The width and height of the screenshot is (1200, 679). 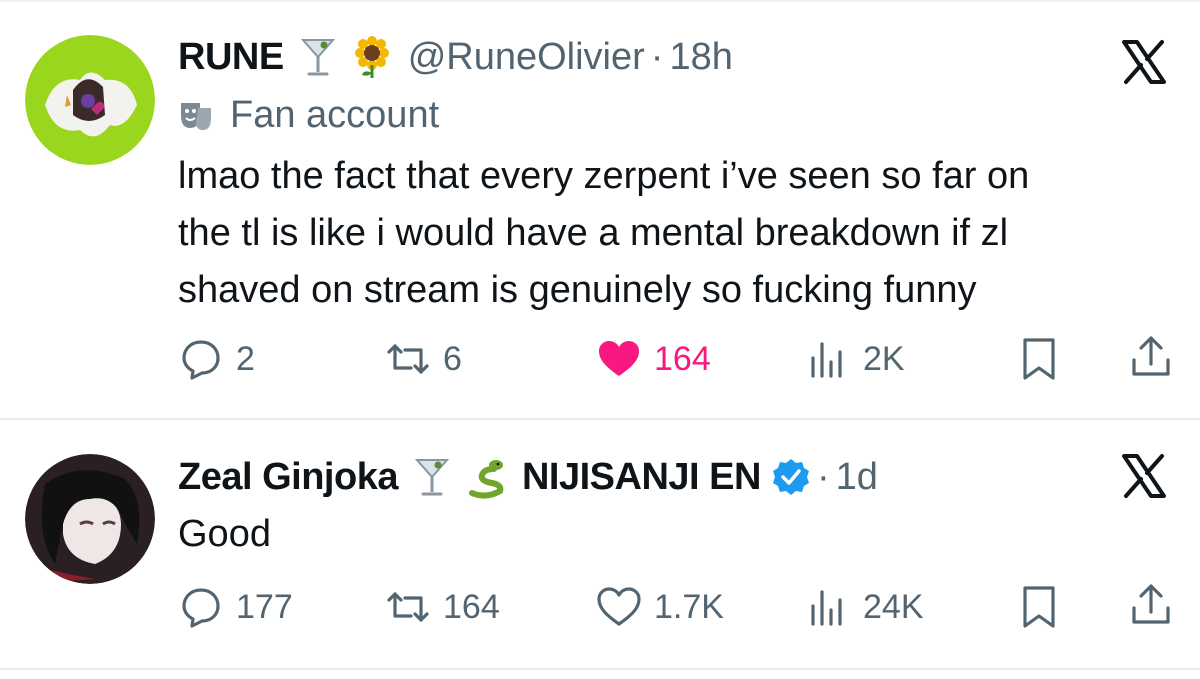 I want to click on like-button: 1.7K, so click(x=660, y=607).